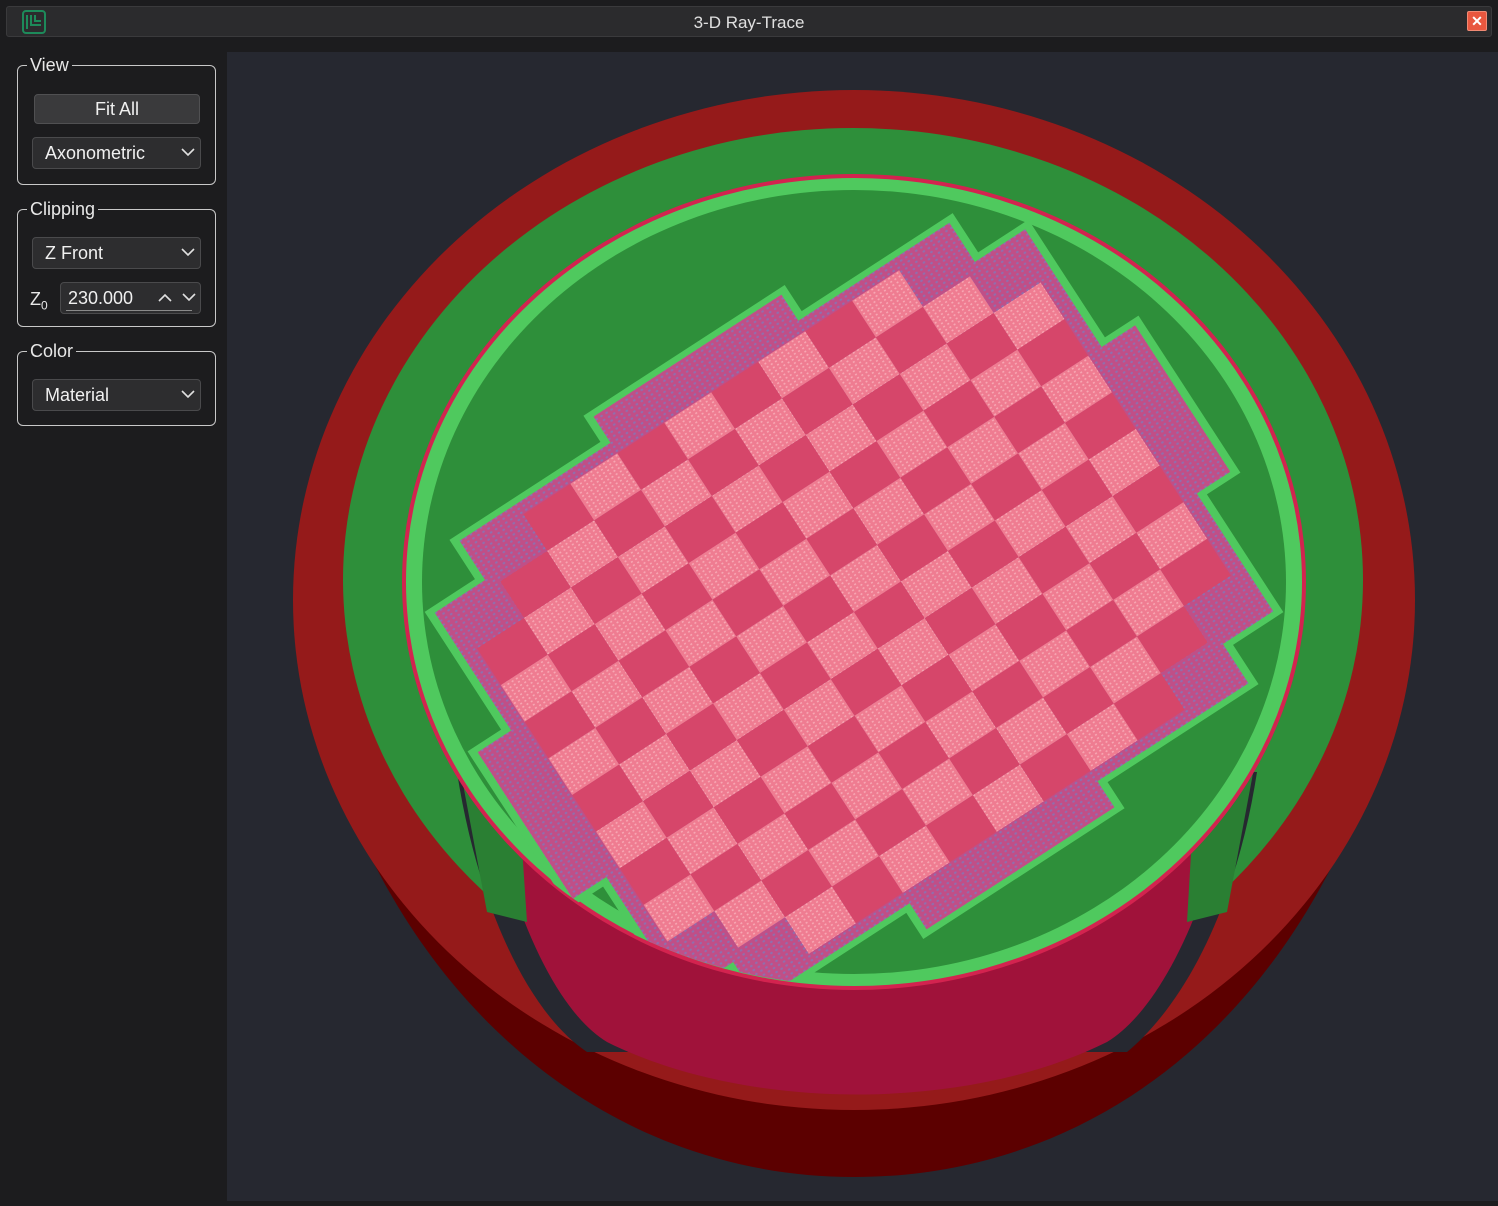 This screenshot has width=1498, height=1206. What do you see at coordinates (39, 301) in the screenshot?
I see `z0-label: Z0` at bounding box center [39, 301].